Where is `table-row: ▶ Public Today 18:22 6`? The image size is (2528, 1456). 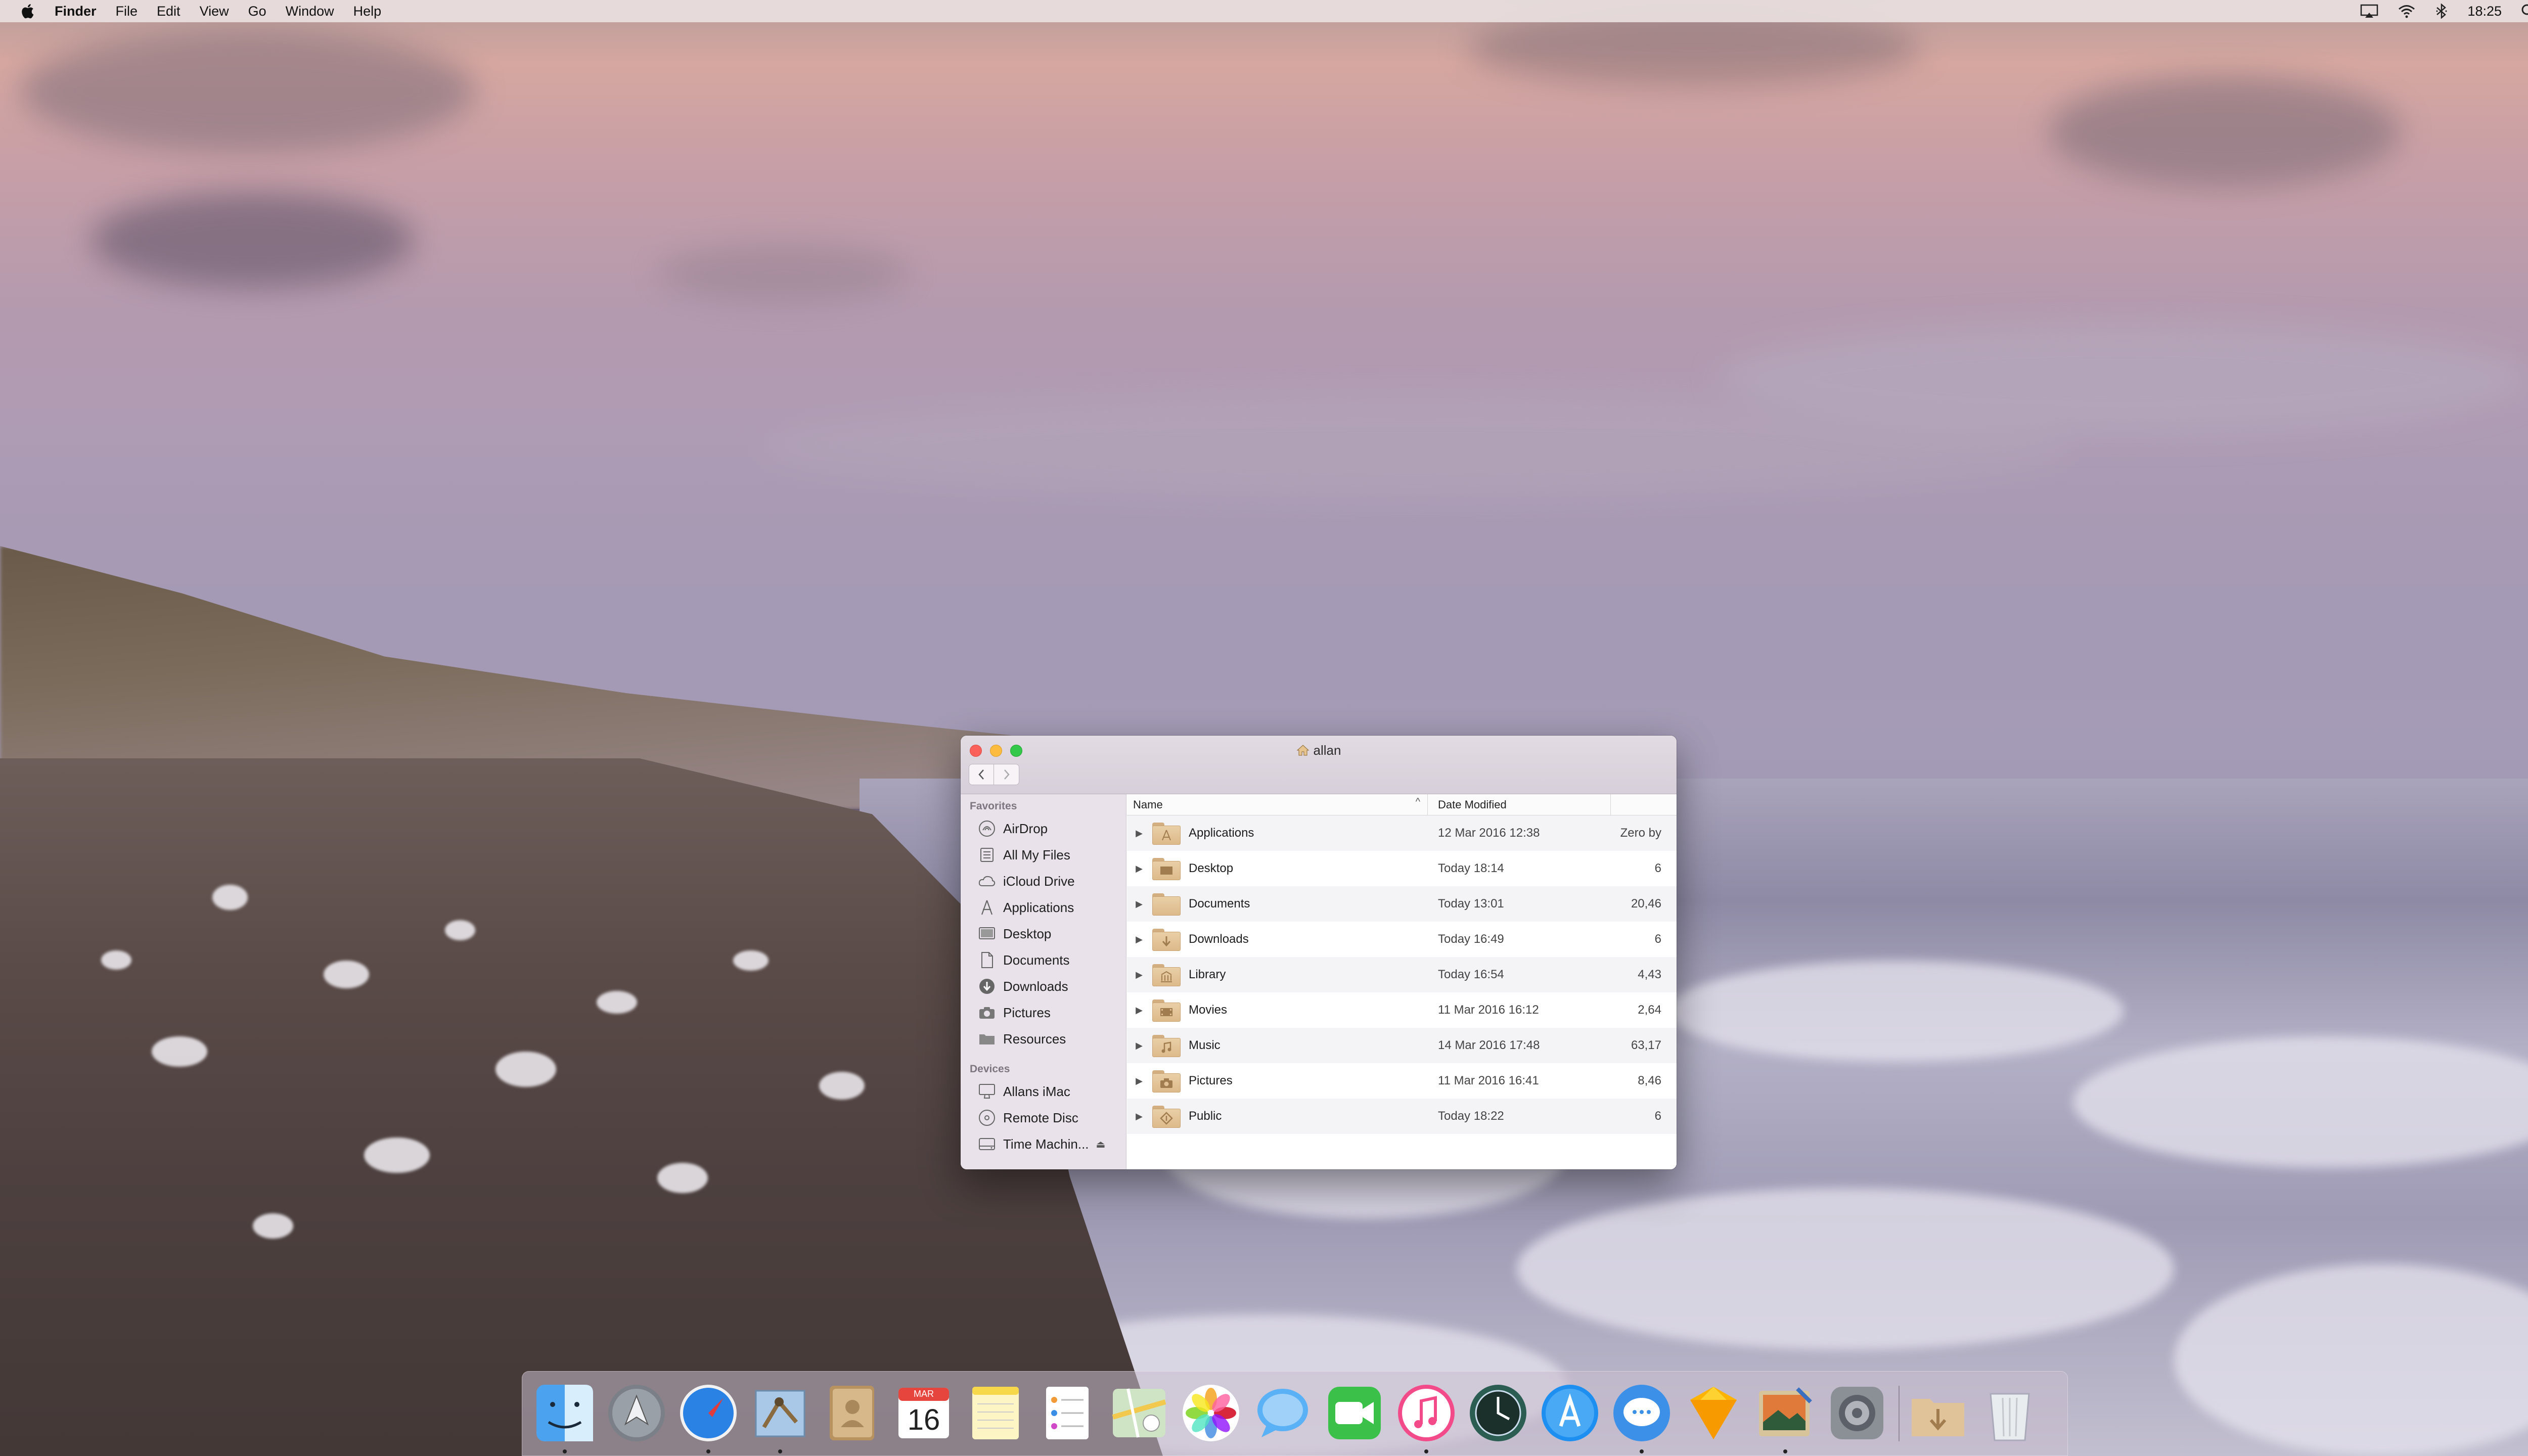 table-row: ▶ Public Today 18:22 6 is located at coordinates (1402, 1116).